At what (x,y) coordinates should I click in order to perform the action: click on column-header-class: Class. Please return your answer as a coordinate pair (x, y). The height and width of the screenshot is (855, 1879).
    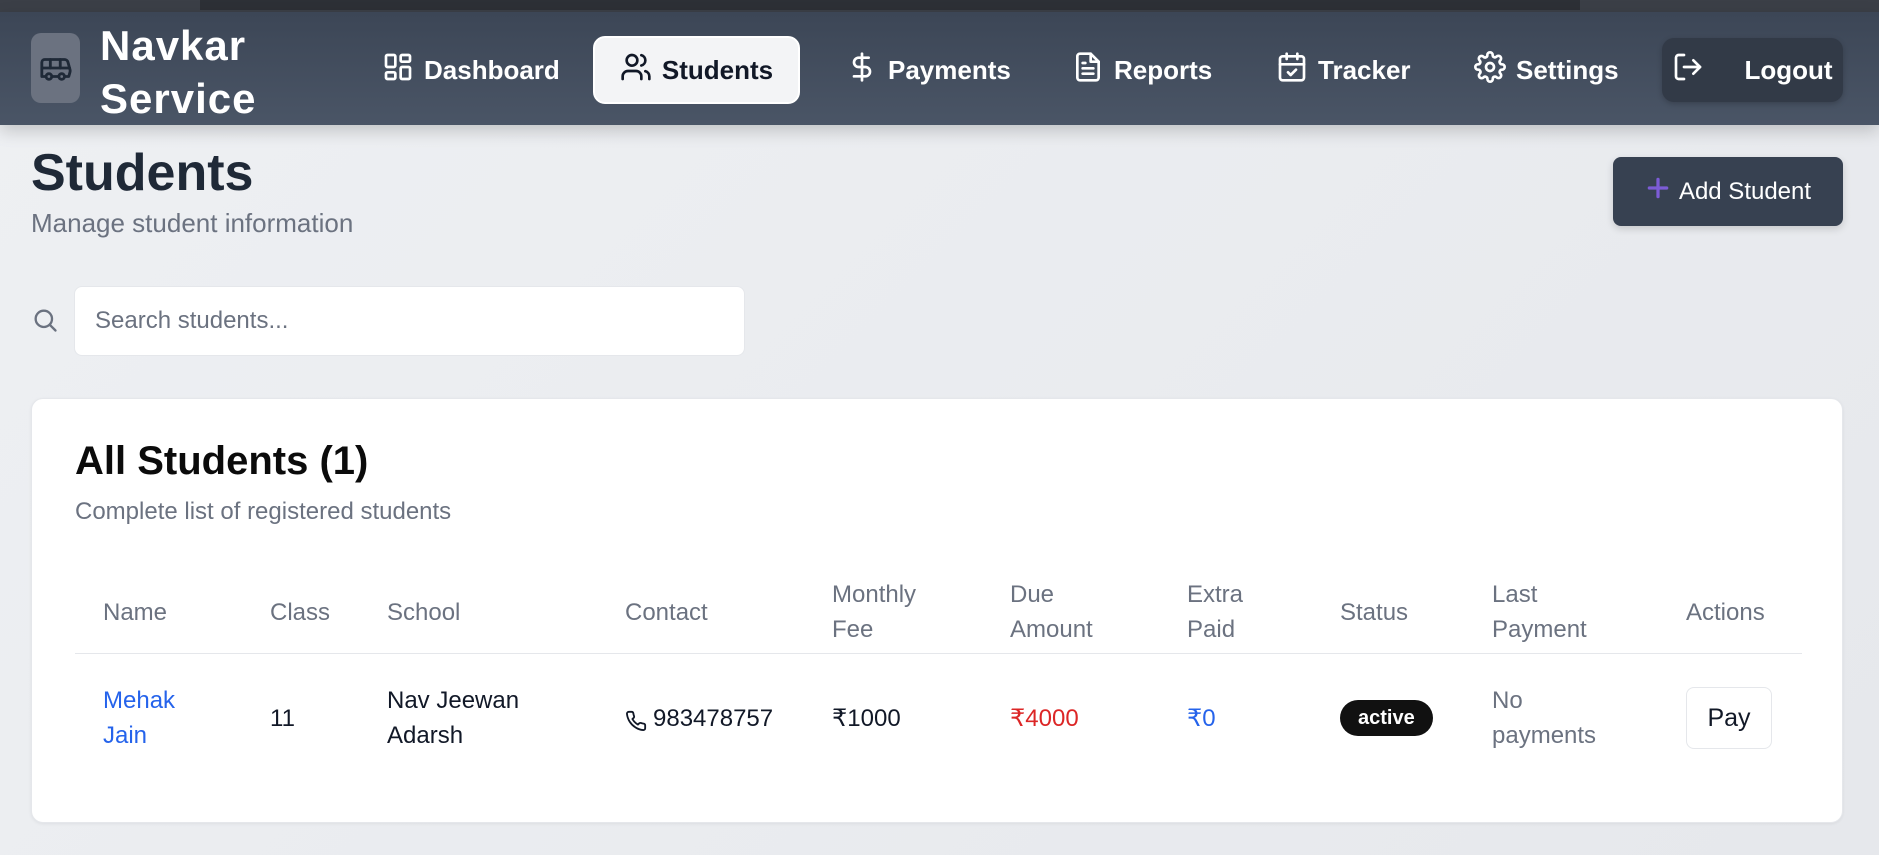
    Looking at the image, I should click on (300, 612).